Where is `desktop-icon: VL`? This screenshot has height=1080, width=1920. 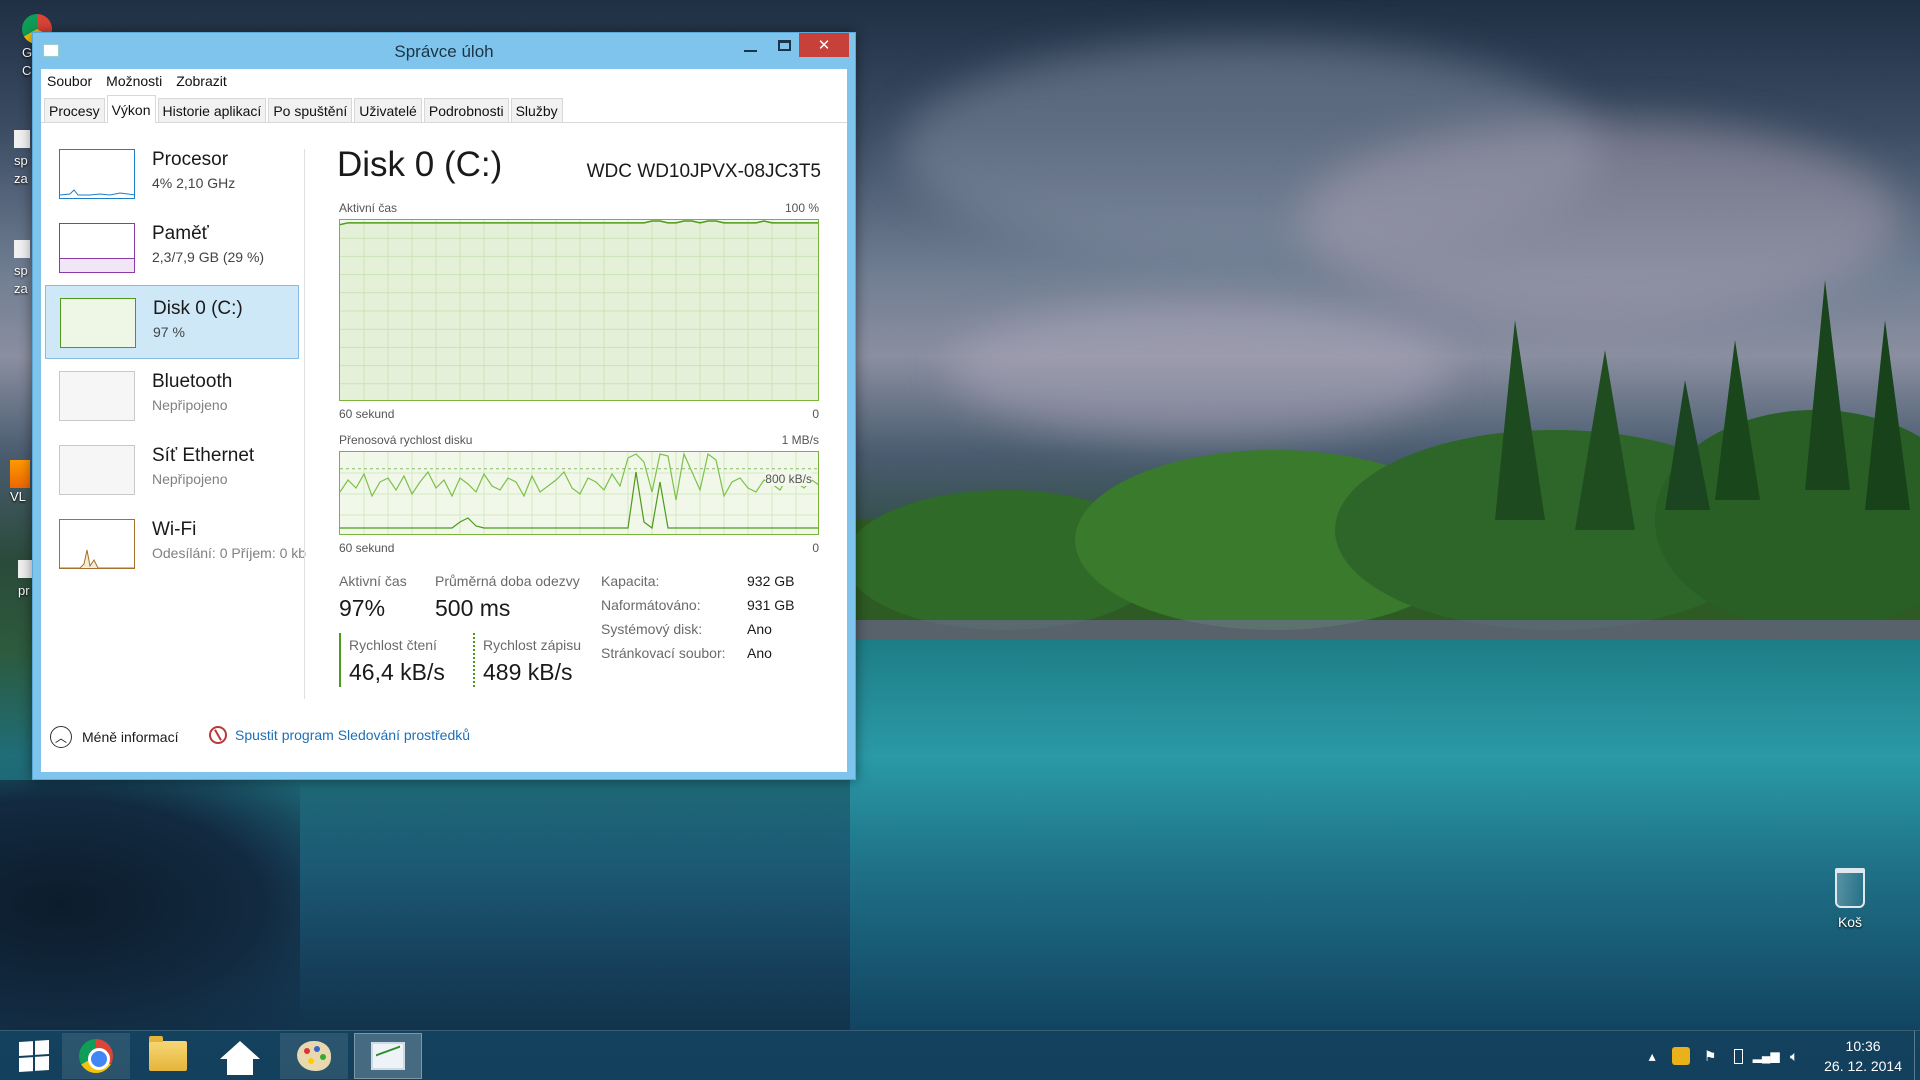 desktop-icon: VL is located at coordinates (22, 483).